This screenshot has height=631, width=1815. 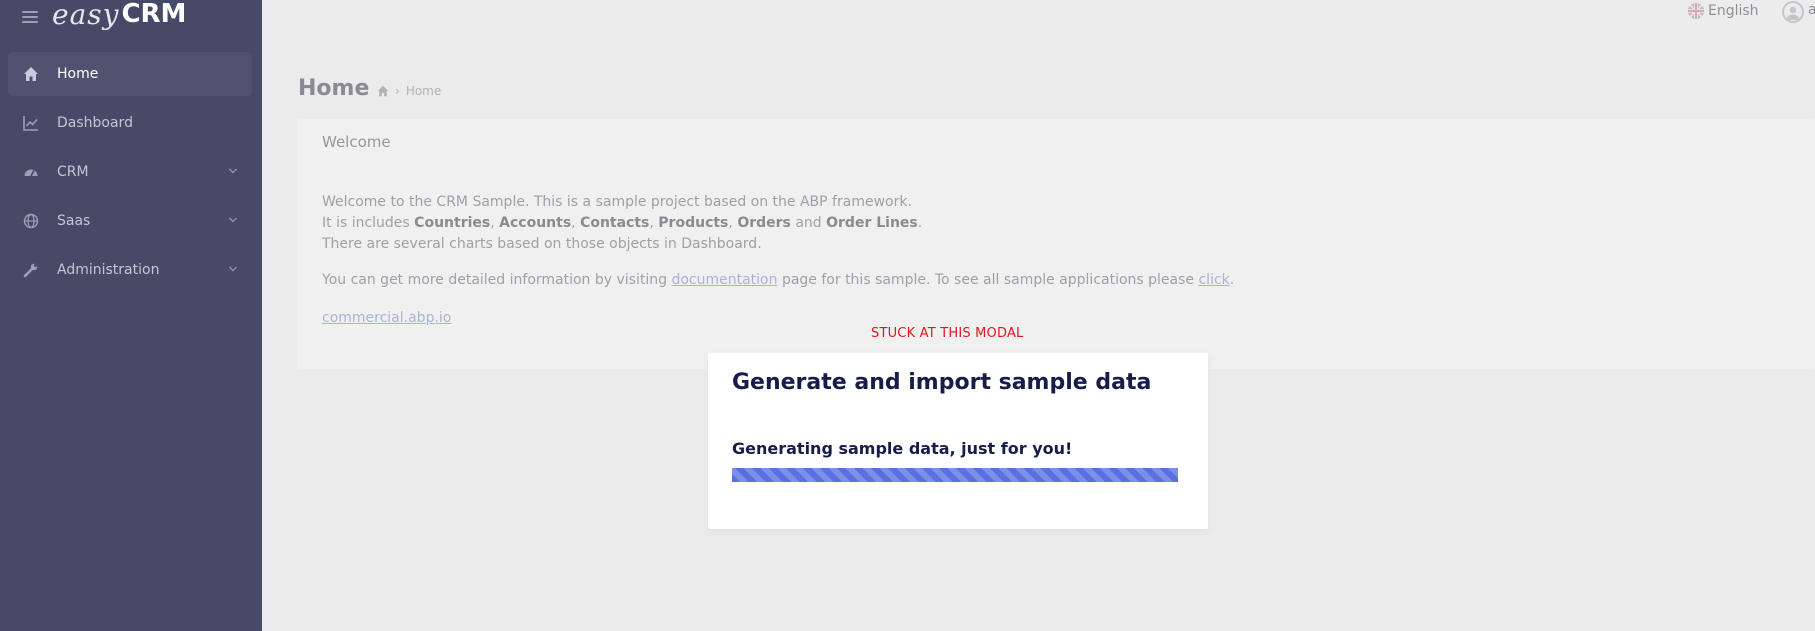 What do you see at coordinates (872, 223) in the screenshot?
I see `entity-order-lines: Order Lines` at bounding box center [872, 223].